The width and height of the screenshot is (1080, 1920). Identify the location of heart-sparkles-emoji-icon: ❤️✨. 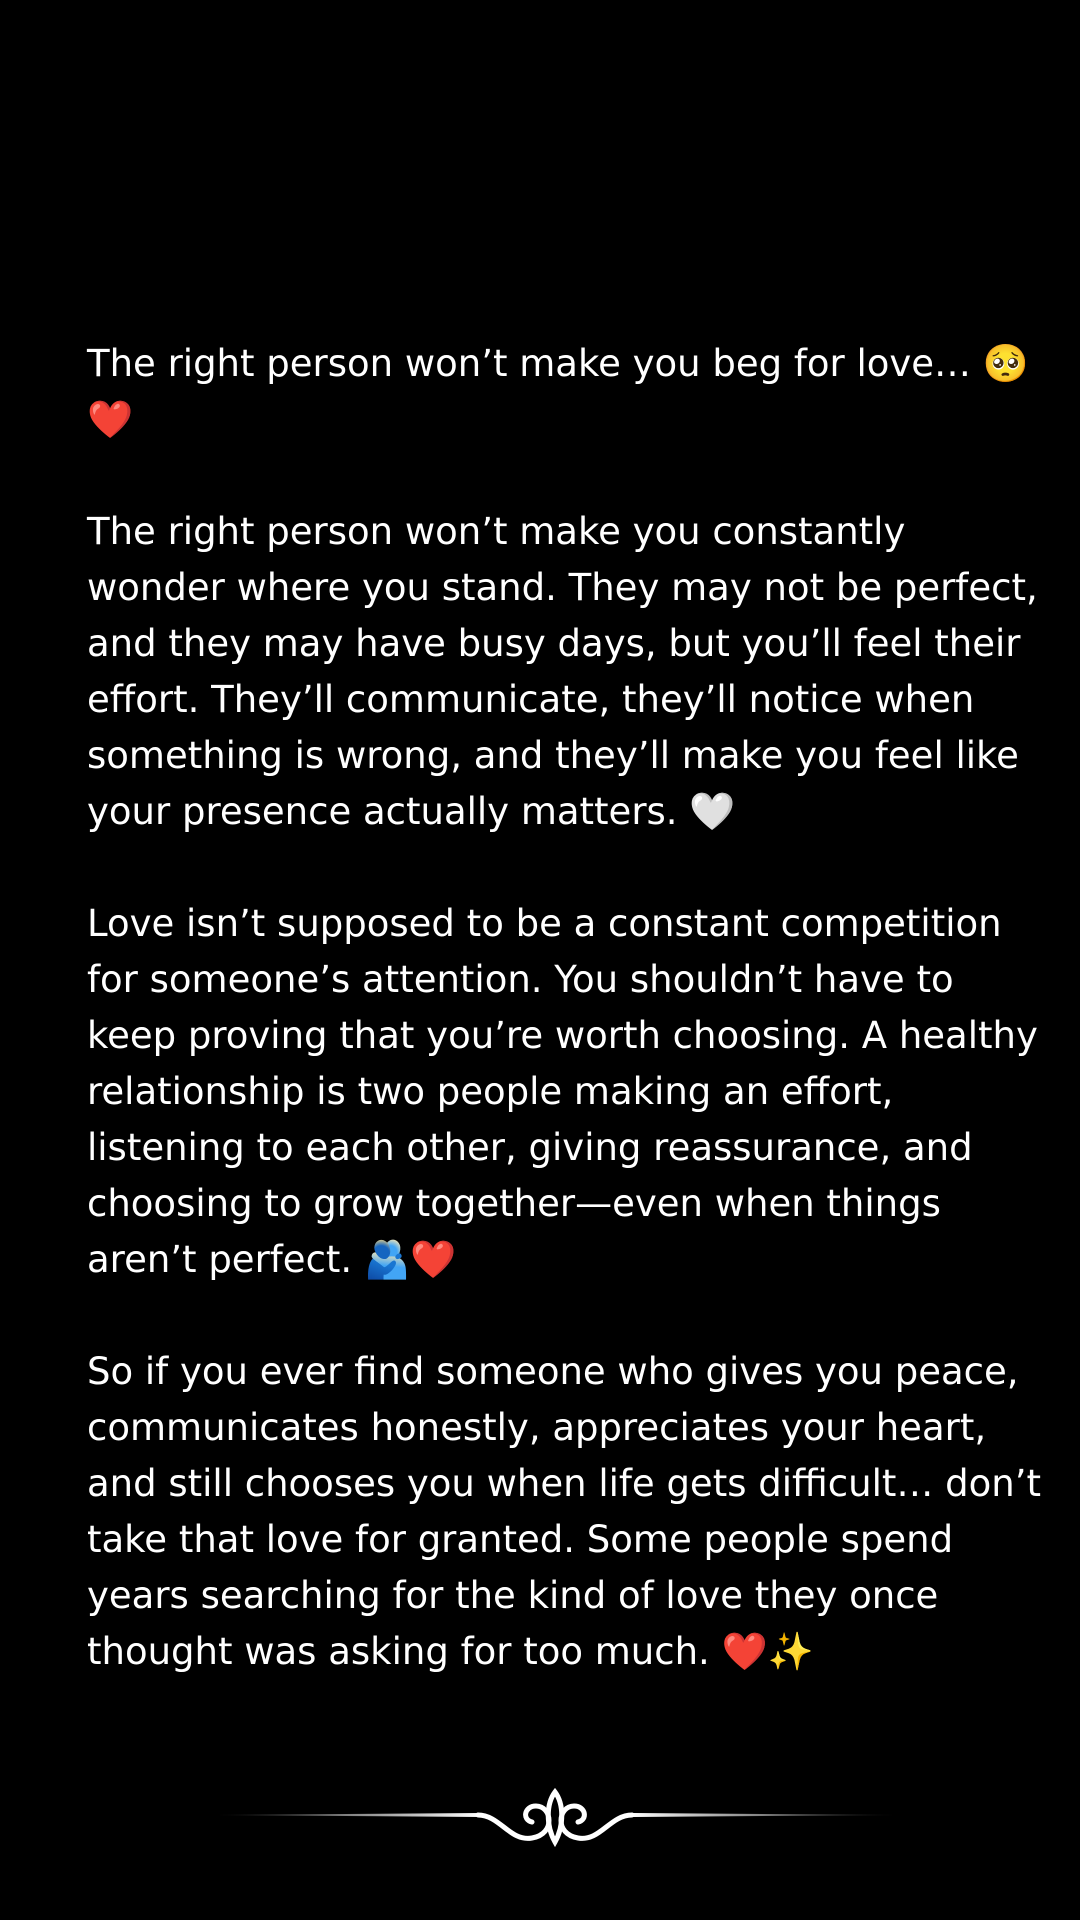
(767, 1651).